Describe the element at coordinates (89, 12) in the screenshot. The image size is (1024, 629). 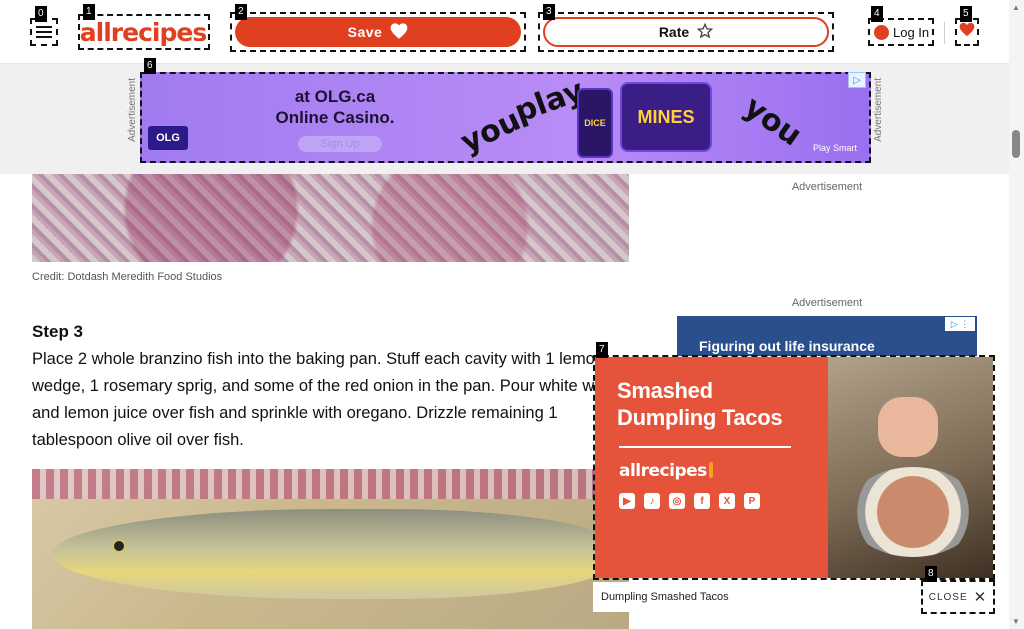
I see `marker-label: 1` at that location.